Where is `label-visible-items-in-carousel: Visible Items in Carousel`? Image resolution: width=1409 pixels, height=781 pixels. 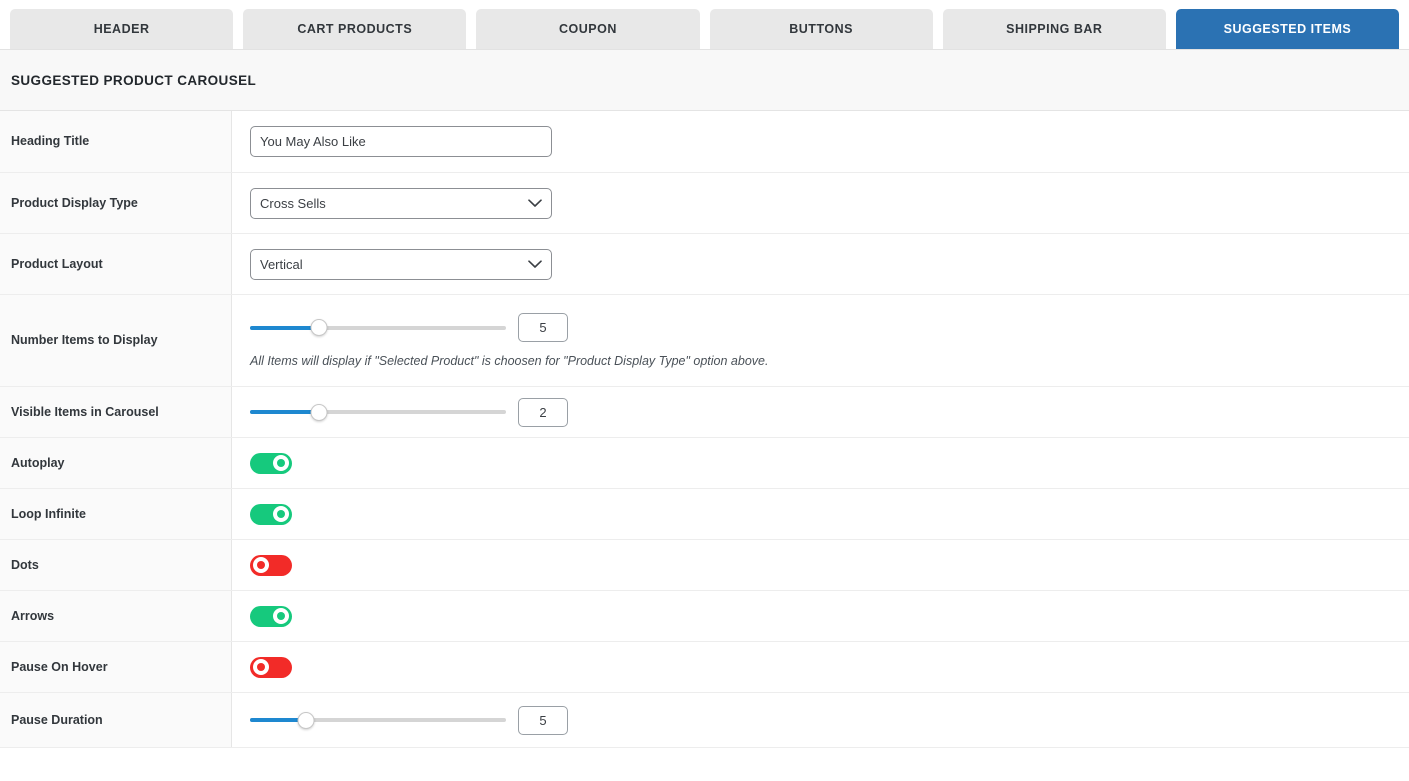 label-visible-items-in-carousel: Visible Items in Carousel is located at coordinates (85, 411).